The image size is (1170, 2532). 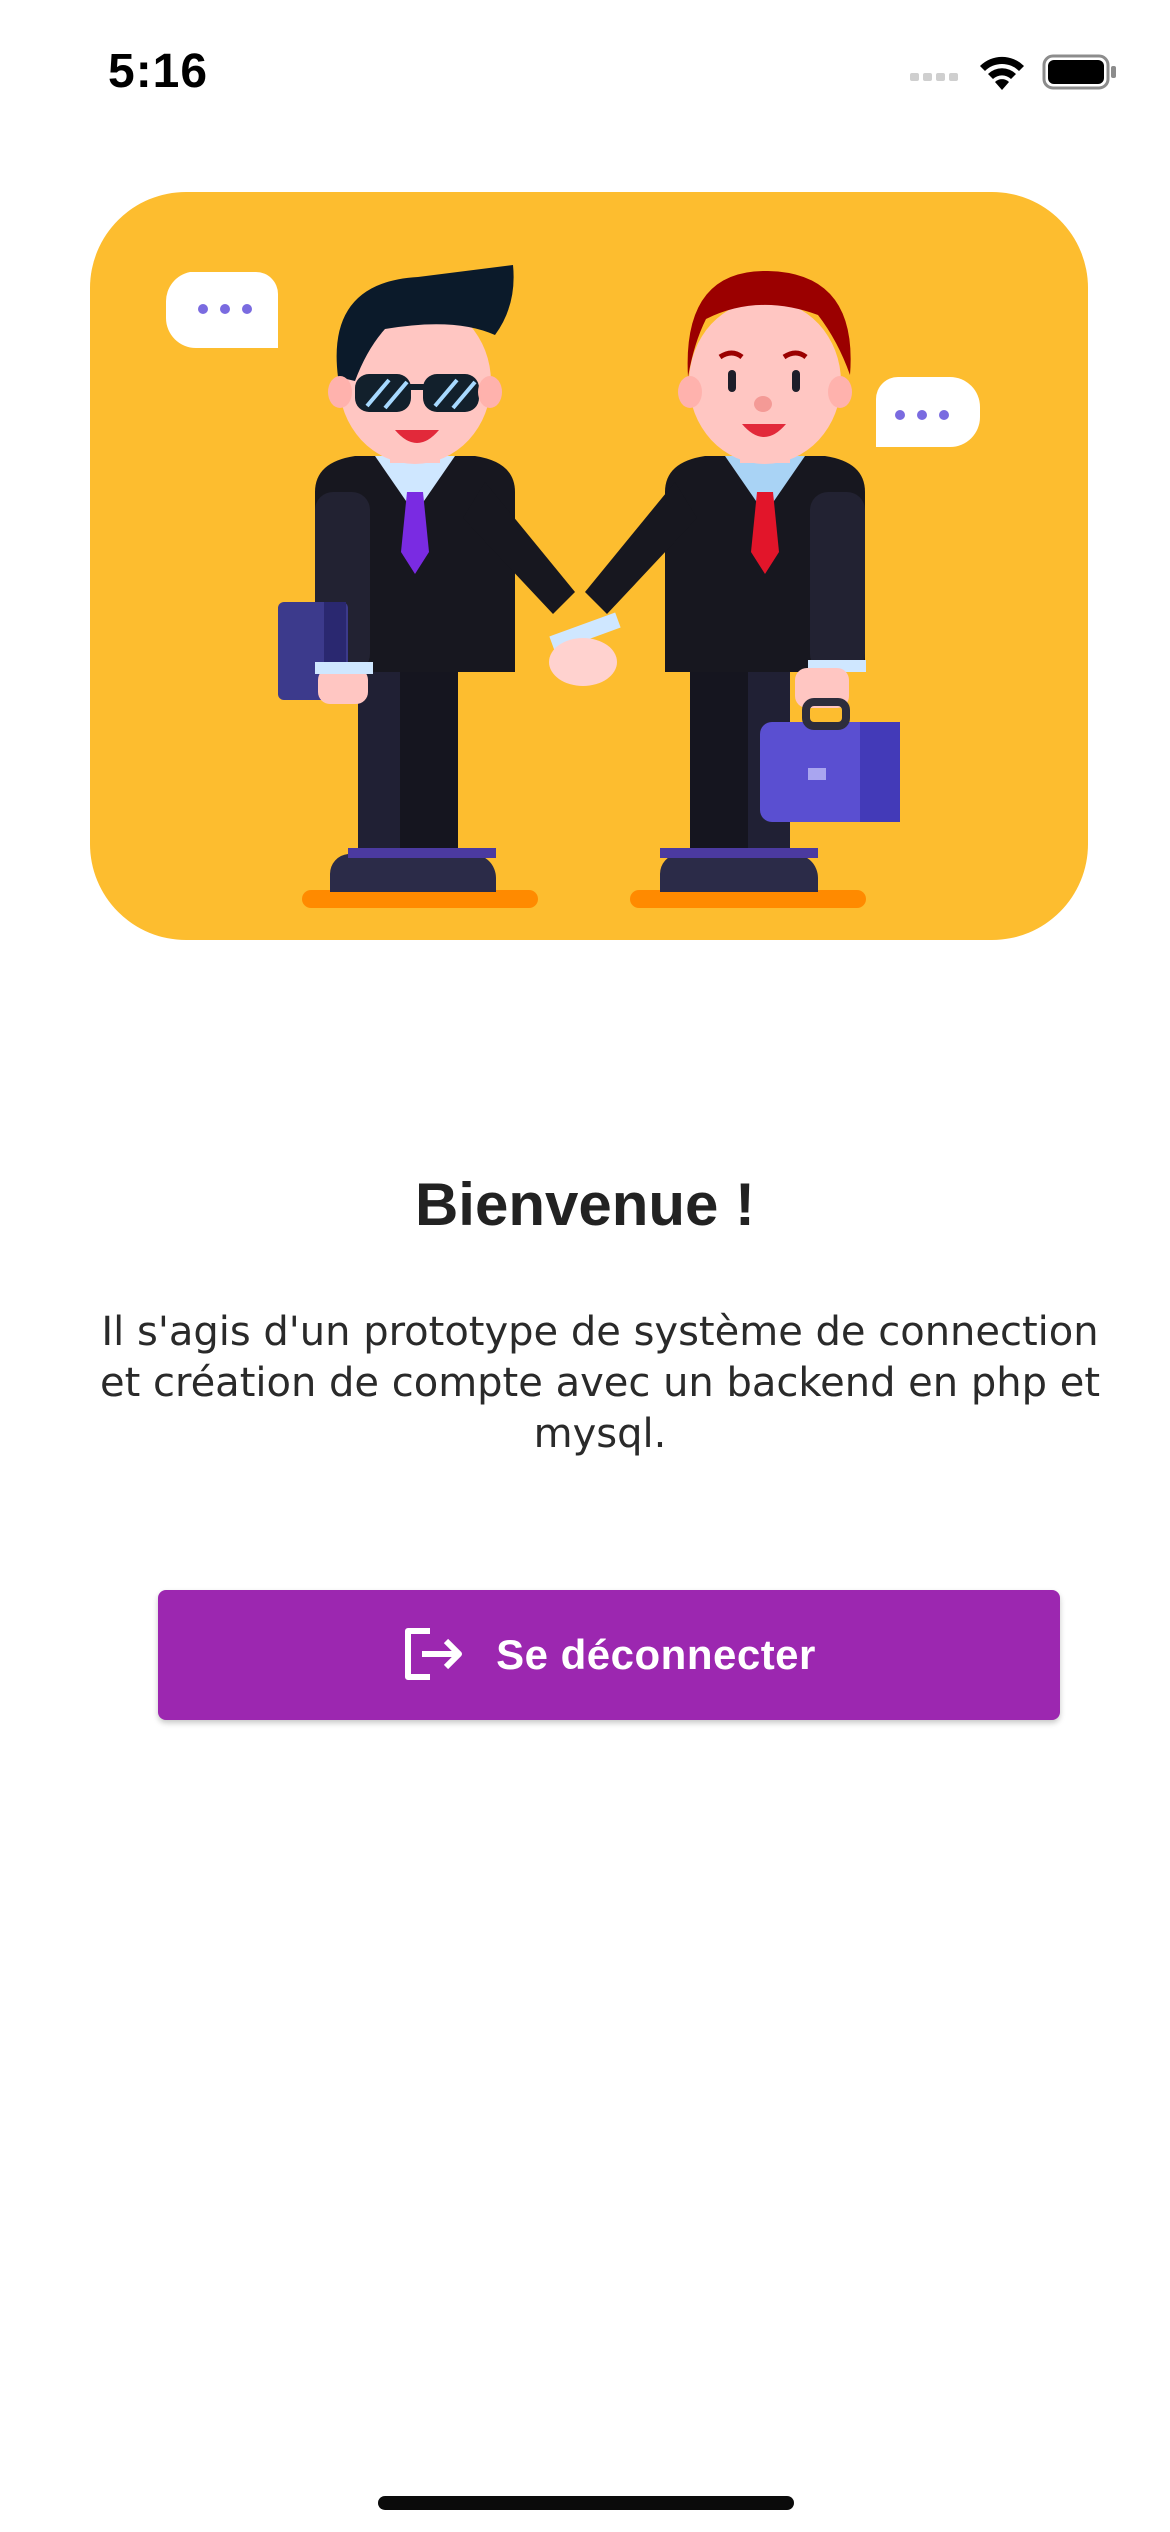 What do you see at coordinates (158, 71) in the screenshot?
I see `status-time: 5:16` at bounding box center [158, 71].